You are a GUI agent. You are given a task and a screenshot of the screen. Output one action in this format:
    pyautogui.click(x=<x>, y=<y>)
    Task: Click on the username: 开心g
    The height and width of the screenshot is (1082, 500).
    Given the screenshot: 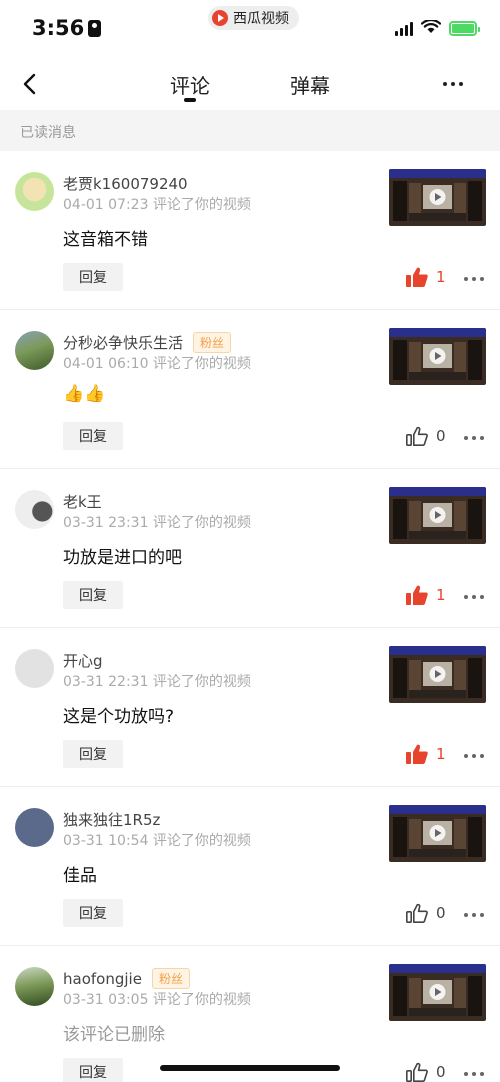 What is the action you would take?
    pyautogui.click(x=83, y=660)
    